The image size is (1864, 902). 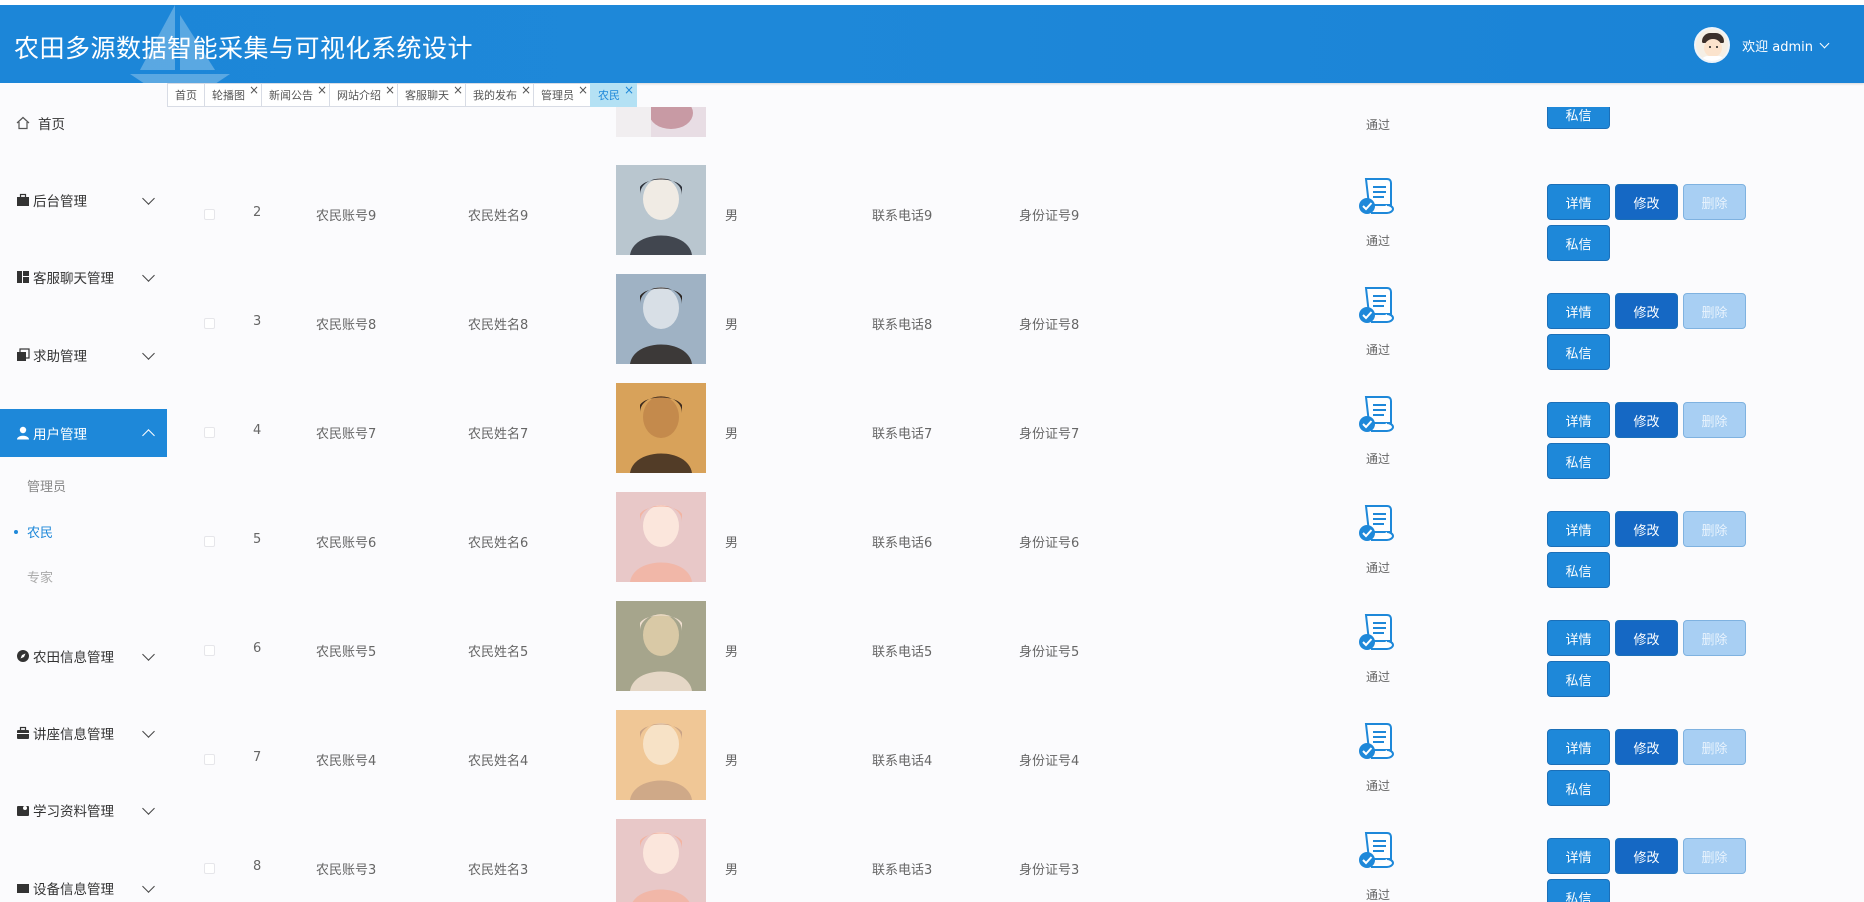 I want to click on sidebar-item-lecture: 讲座信息管理, so click(x=83, y=733).